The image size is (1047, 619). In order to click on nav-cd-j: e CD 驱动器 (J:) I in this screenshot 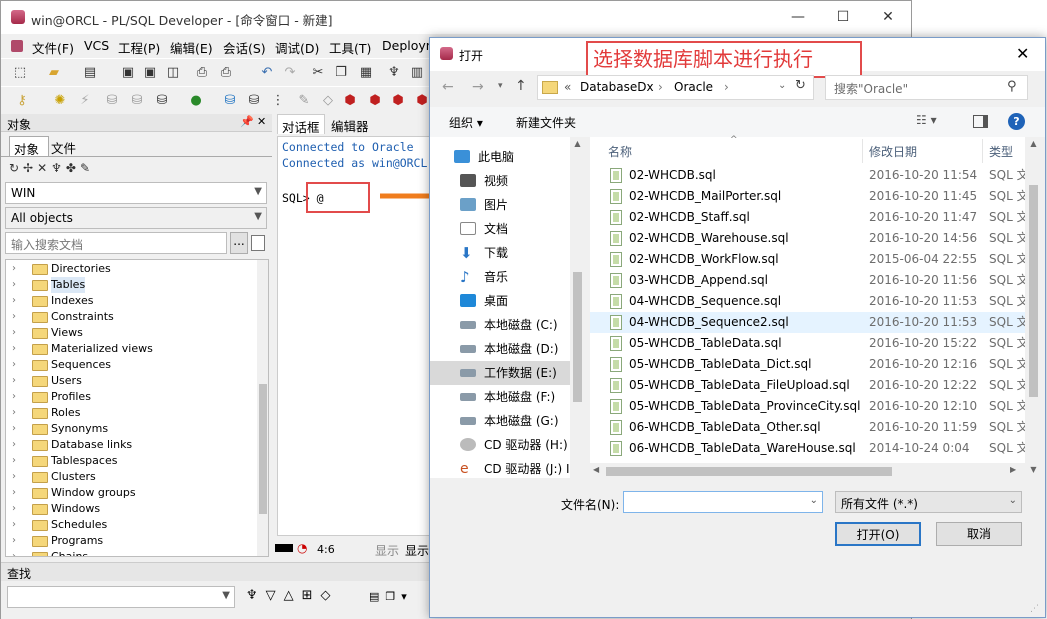, I will do `click(522, 469)`.